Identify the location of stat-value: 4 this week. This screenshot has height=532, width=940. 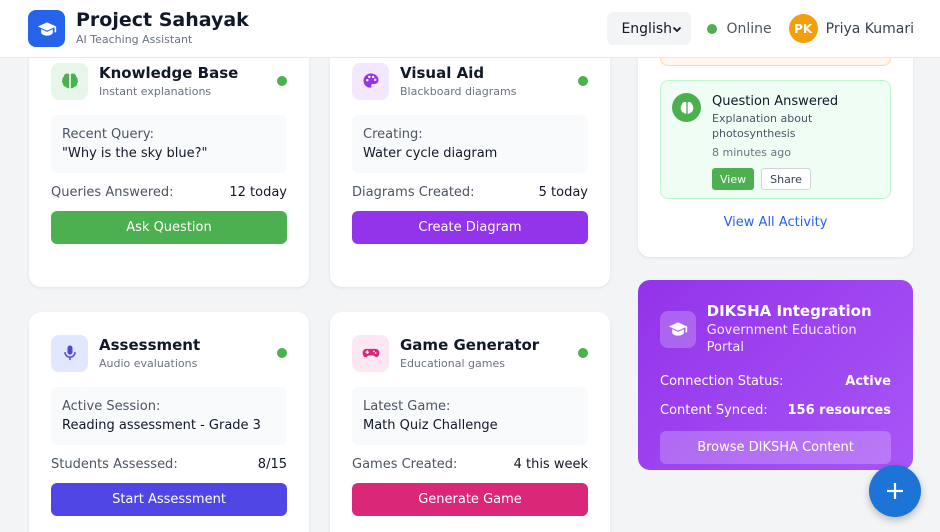
(550, 464).